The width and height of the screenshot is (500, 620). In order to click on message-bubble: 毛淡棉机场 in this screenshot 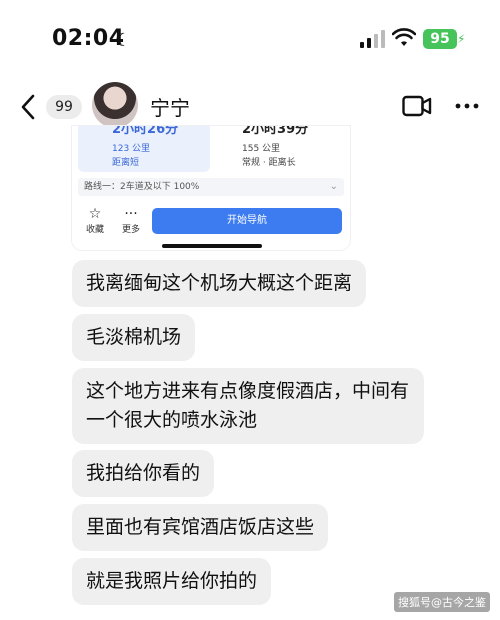, I will do `click(134, 337)`.